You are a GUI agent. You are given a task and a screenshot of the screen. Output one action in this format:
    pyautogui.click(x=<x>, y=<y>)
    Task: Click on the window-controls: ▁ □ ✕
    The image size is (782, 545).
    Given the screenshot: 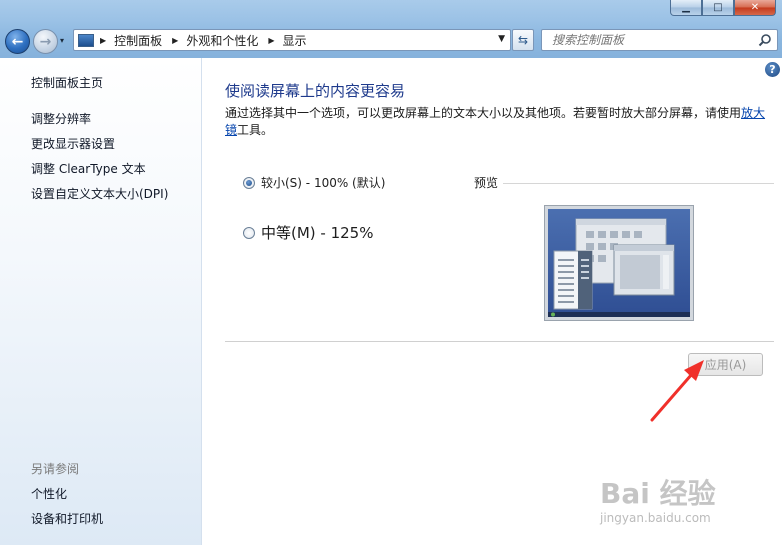 What is the action you would take?
    pyautogui.click(x=723, y=8)
    